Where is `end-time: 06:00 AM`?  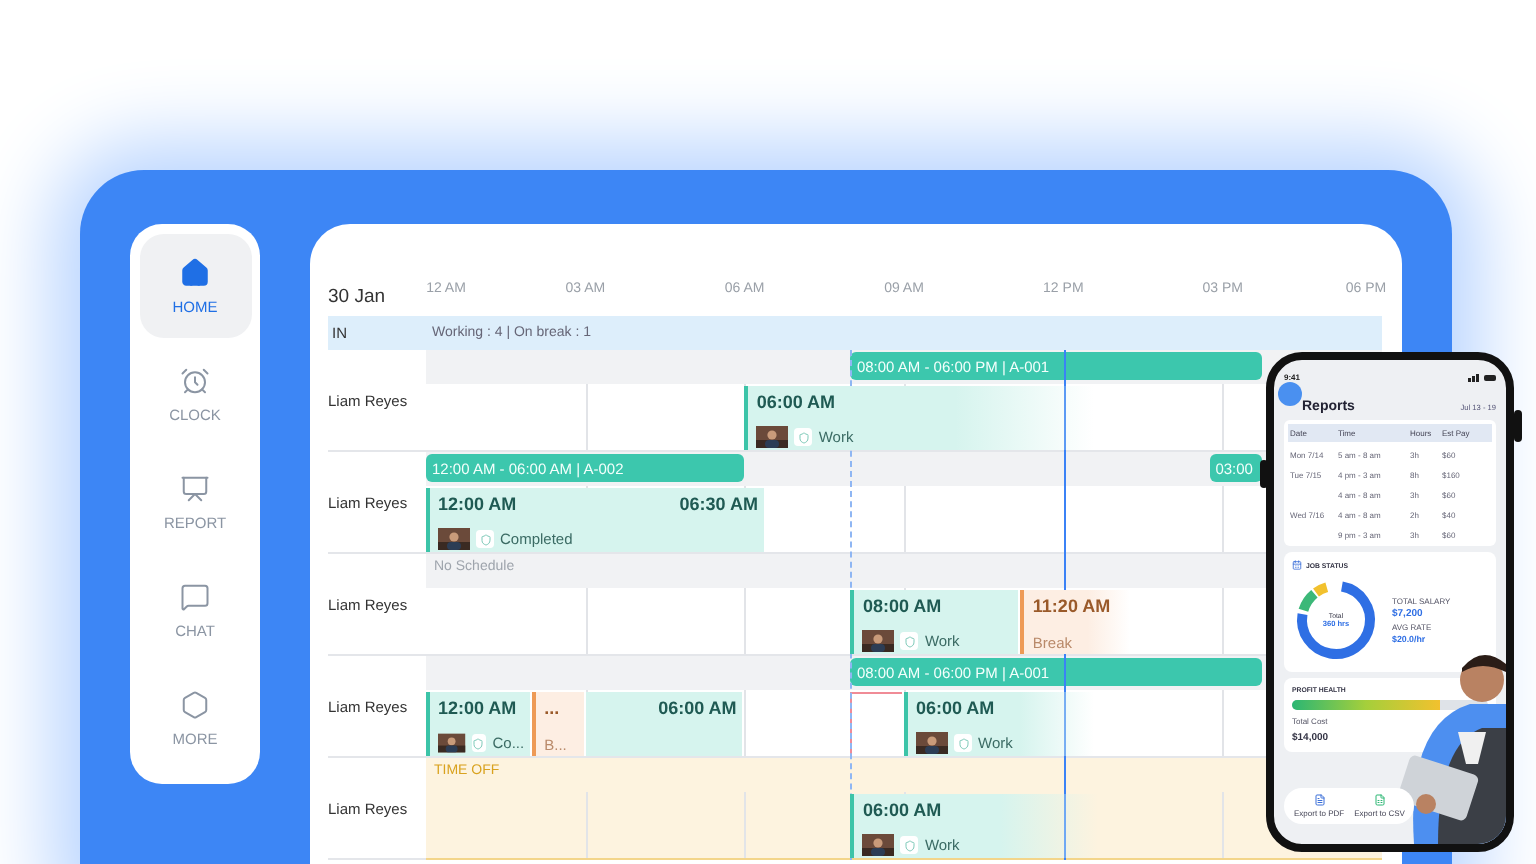
end-time: 06:00 AM is located at coordinates (697, 708).